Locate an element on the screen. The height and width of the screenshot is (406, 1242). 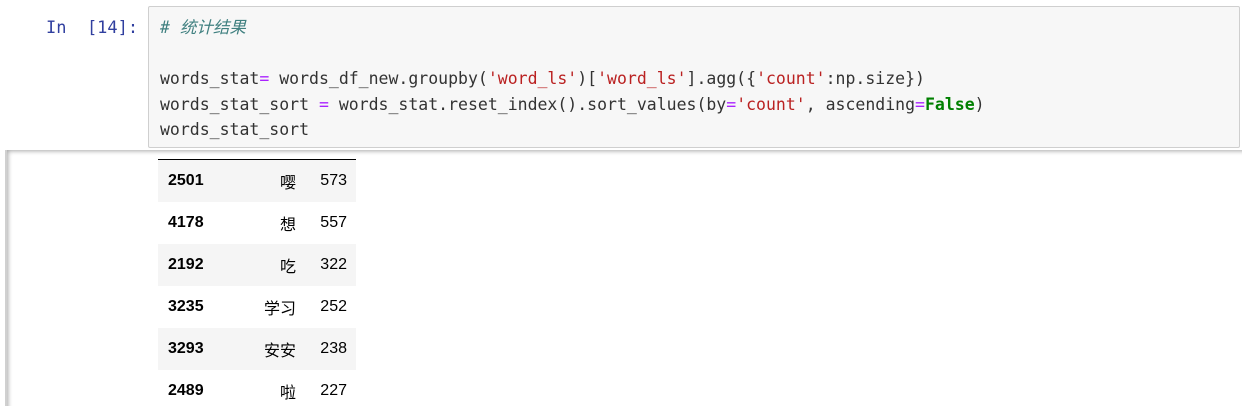
table-row: 3293 安安 238 is located at coordinates (257, 348).